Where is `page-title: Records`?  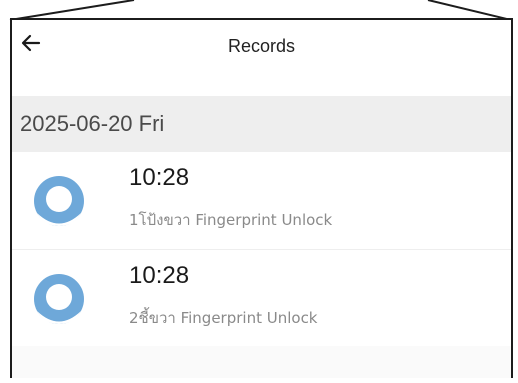 page-title: Records is located at coordinates (261, 45).